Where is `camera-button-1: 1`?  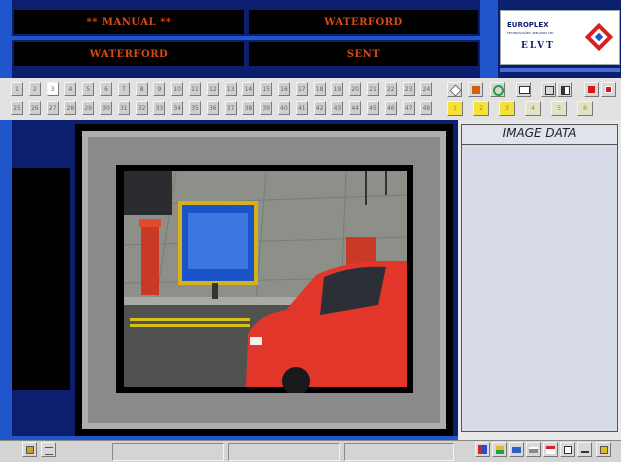
camera-button-1: 1 is located at coordinates (17, 89).